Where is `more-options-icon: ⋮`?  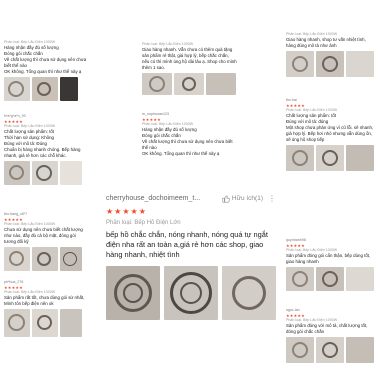
more-options-icon: ⋮ is located at coordinates (272, 198).